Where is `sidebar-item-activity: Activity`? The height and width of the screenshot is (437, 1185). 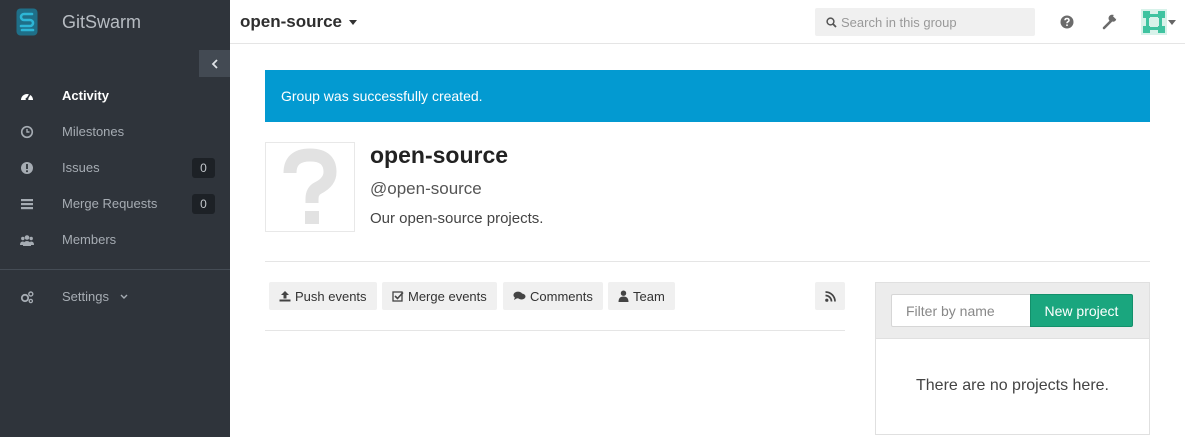
sidebar-item-activity: Activity is located at coordinates (115, 96).